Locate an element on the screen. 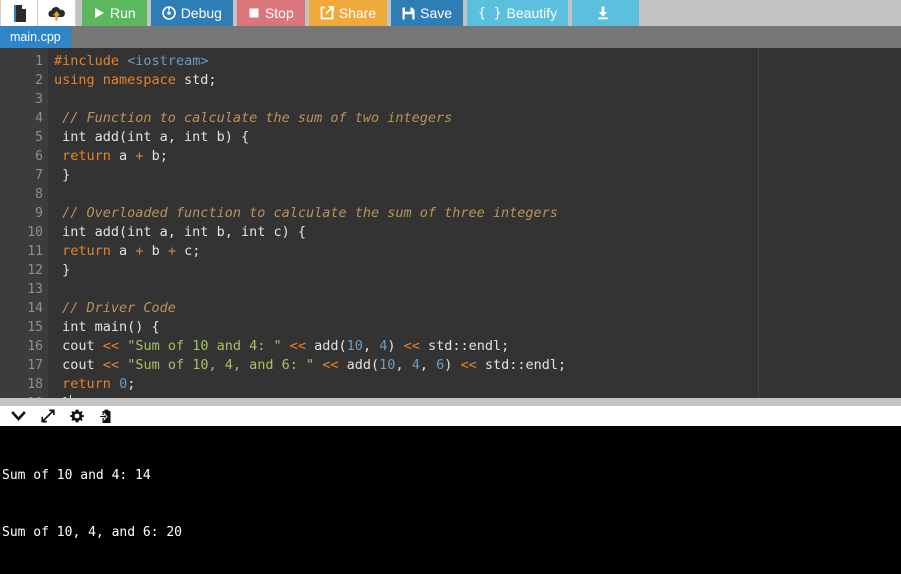 Image resolution: width=901 pixels, height=574 pixels. stop-button: Stop is located at coordinates (270, 13).